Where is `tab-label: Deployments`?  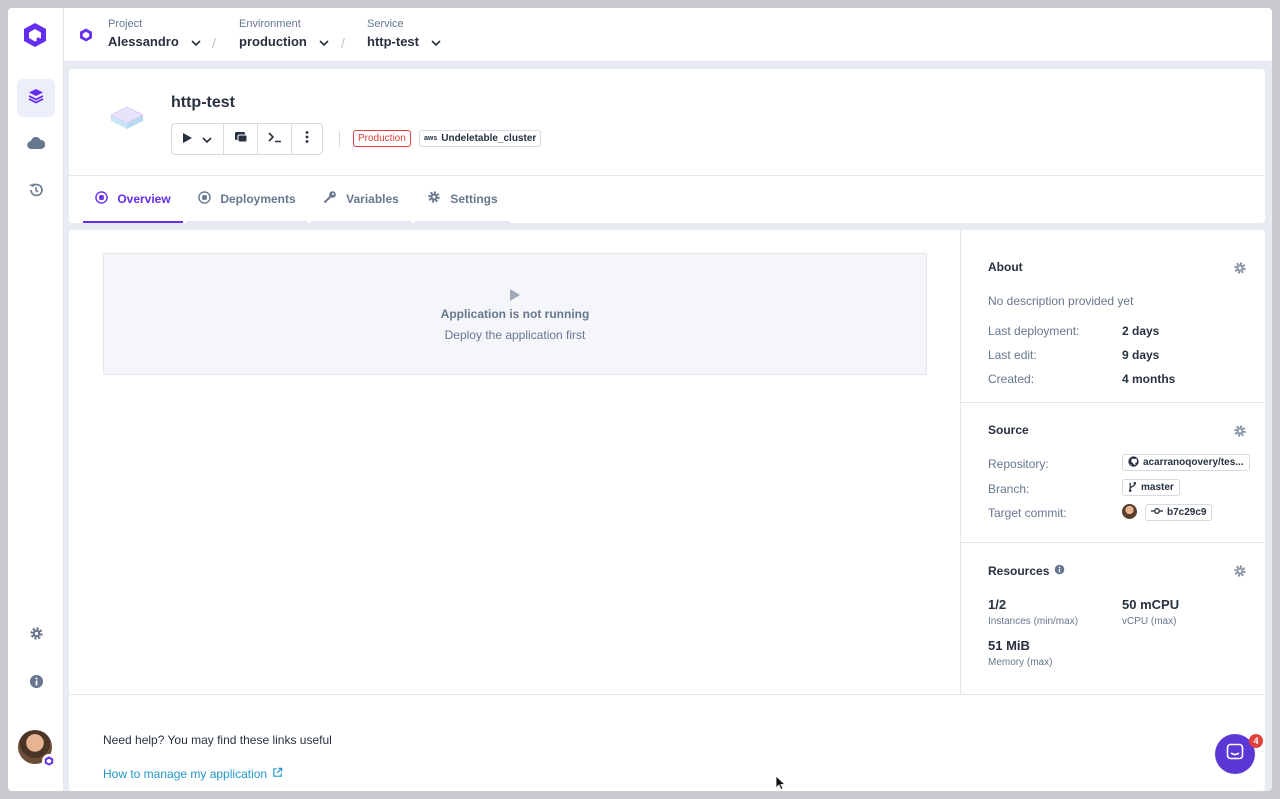
tab-label: Deployments is located at coordinates (258, 198).